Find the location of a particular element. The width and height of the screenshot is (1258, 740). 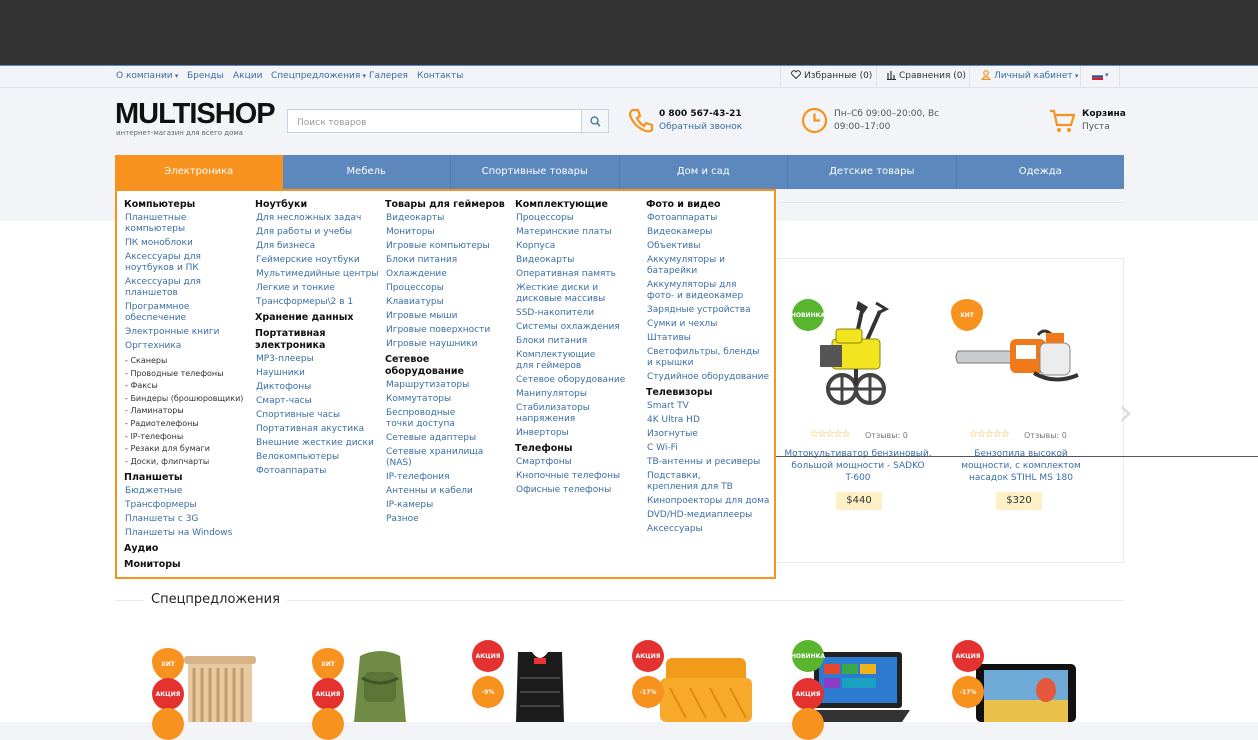

topbar-link-special: Спецпредложения is located at coordinates (318, 76).